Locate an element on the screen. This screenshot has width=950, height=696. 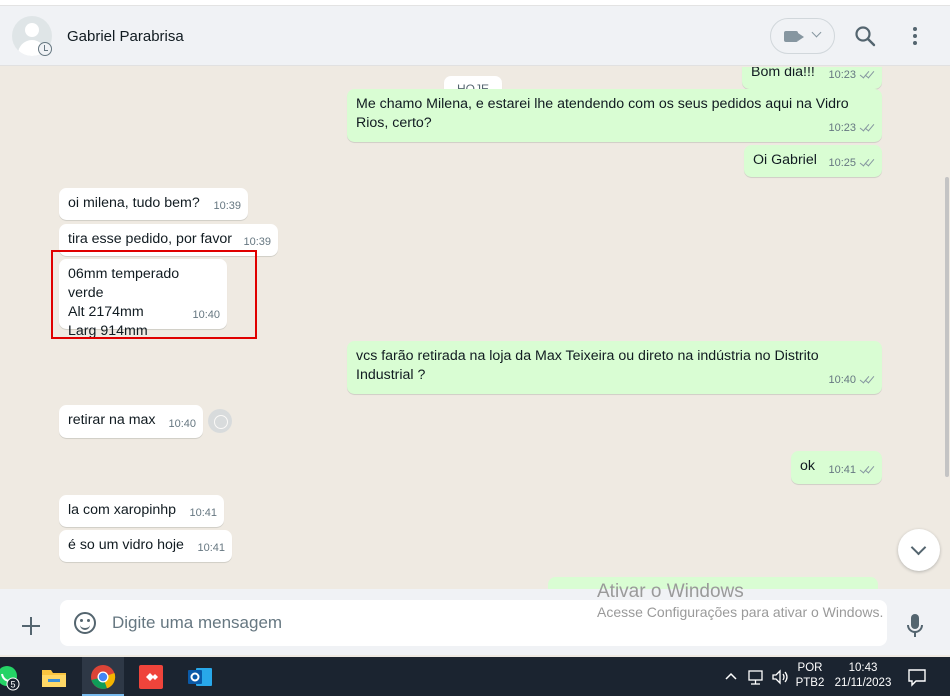
video-call-icon is located at coordinates (791, 36).